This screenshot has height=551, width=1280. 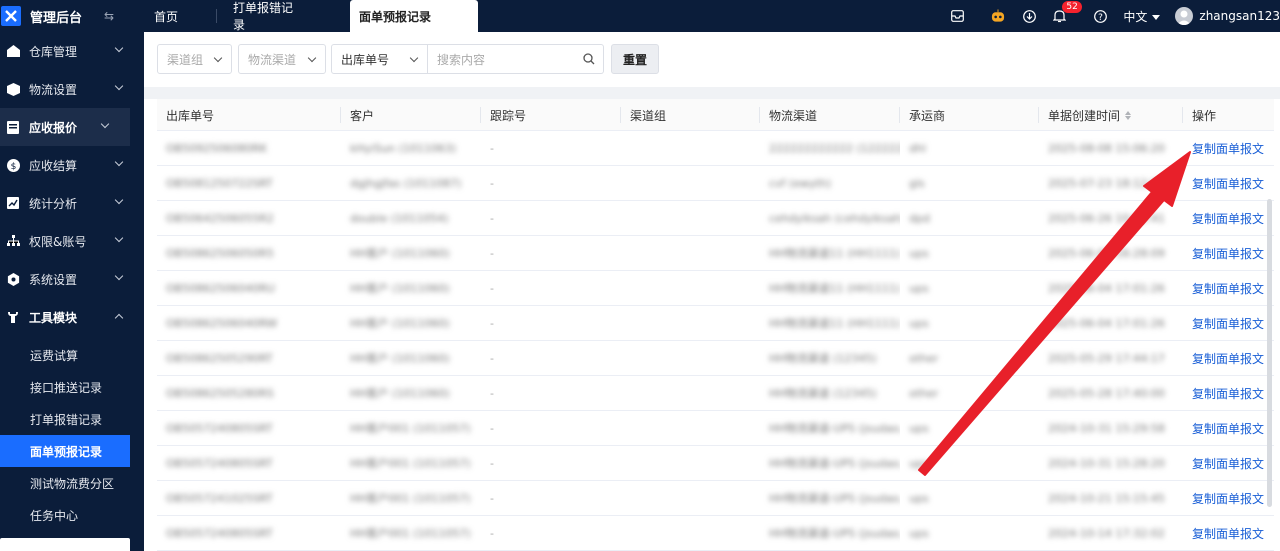 What do you see at coordinates (635, 59) in the screenshot?
I see `reset-button: 重置` at bounding box center [635, 59].